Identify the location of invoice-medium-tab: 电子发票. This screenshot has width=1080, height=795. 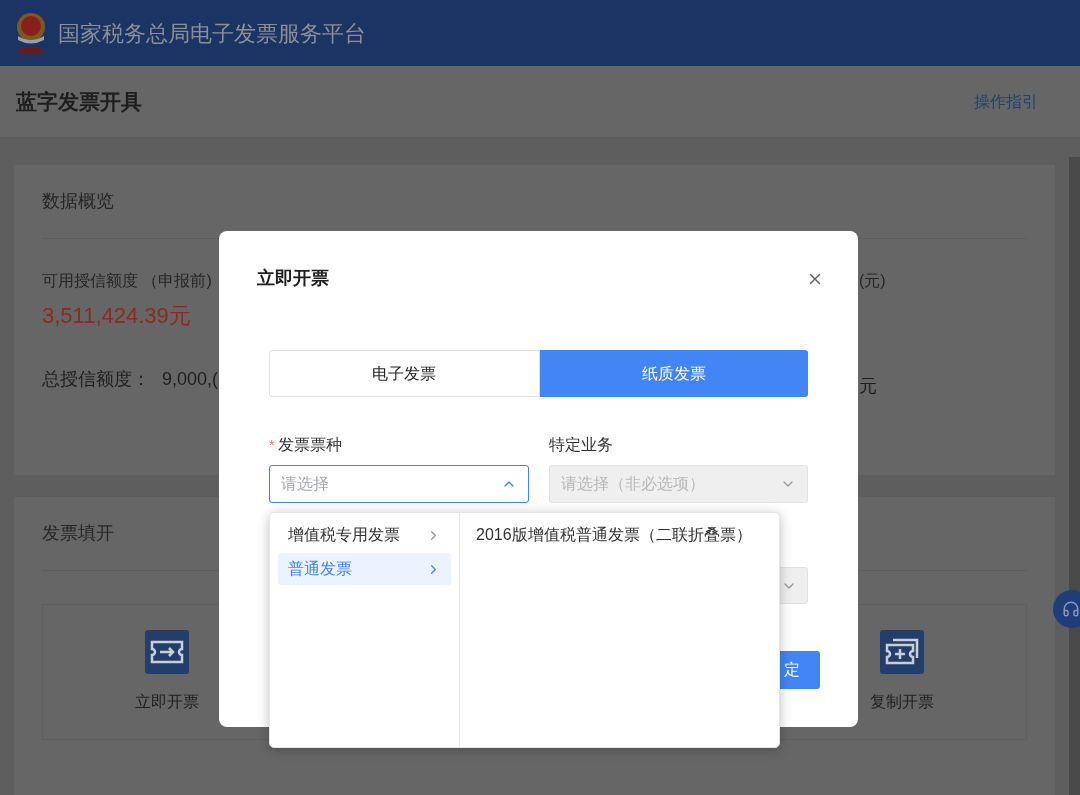
(404, 373).